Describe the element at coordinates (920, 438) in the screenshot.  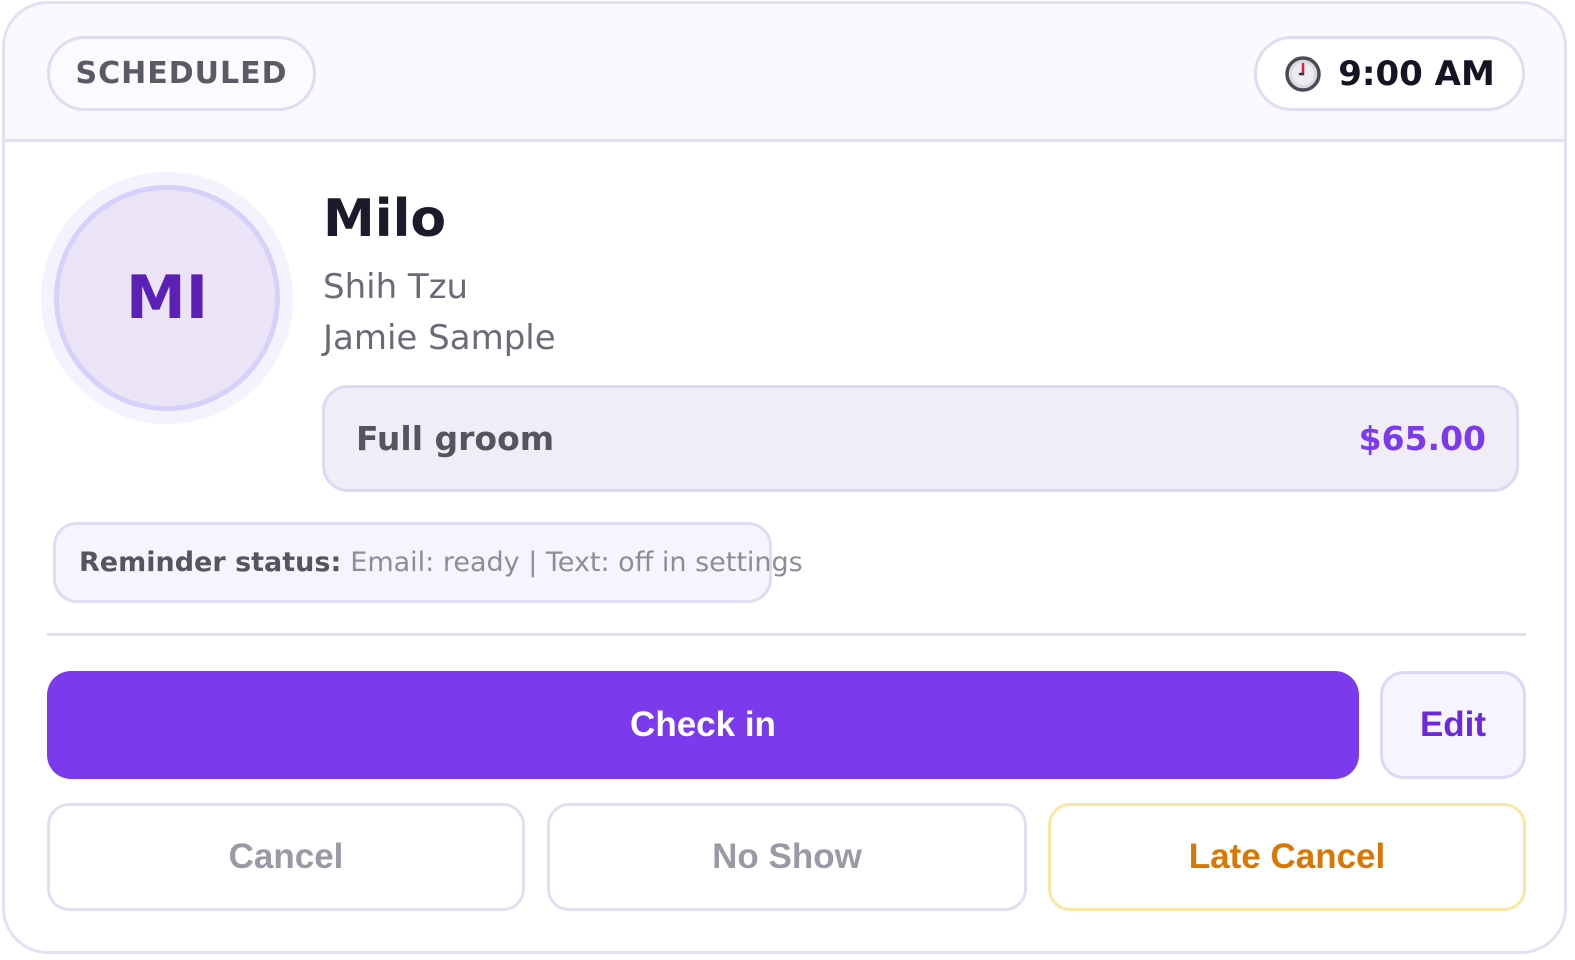
I see `service-summary: Full groom $65.00` at that location.